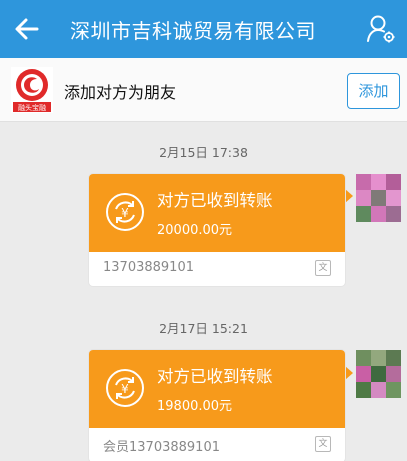  Describe the element at coordinates (195, 230) in the screenshot. I see `transfer-amount: 20000.00元` at that location.